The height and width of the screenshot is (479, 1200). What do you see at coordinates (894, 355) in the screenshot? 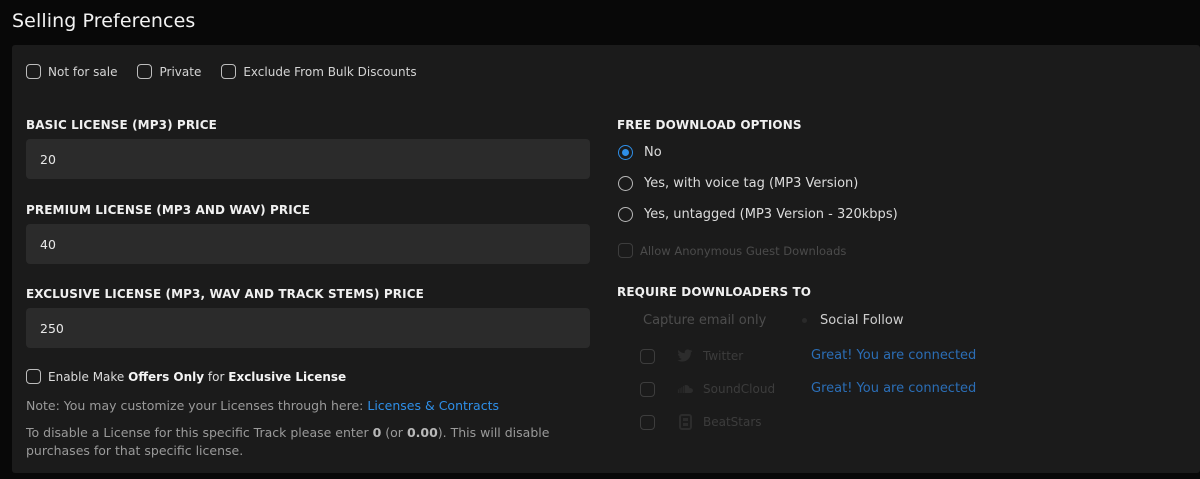
I see `twitter-connected-status: Great! You are connected` at bounding box center [894, 355].